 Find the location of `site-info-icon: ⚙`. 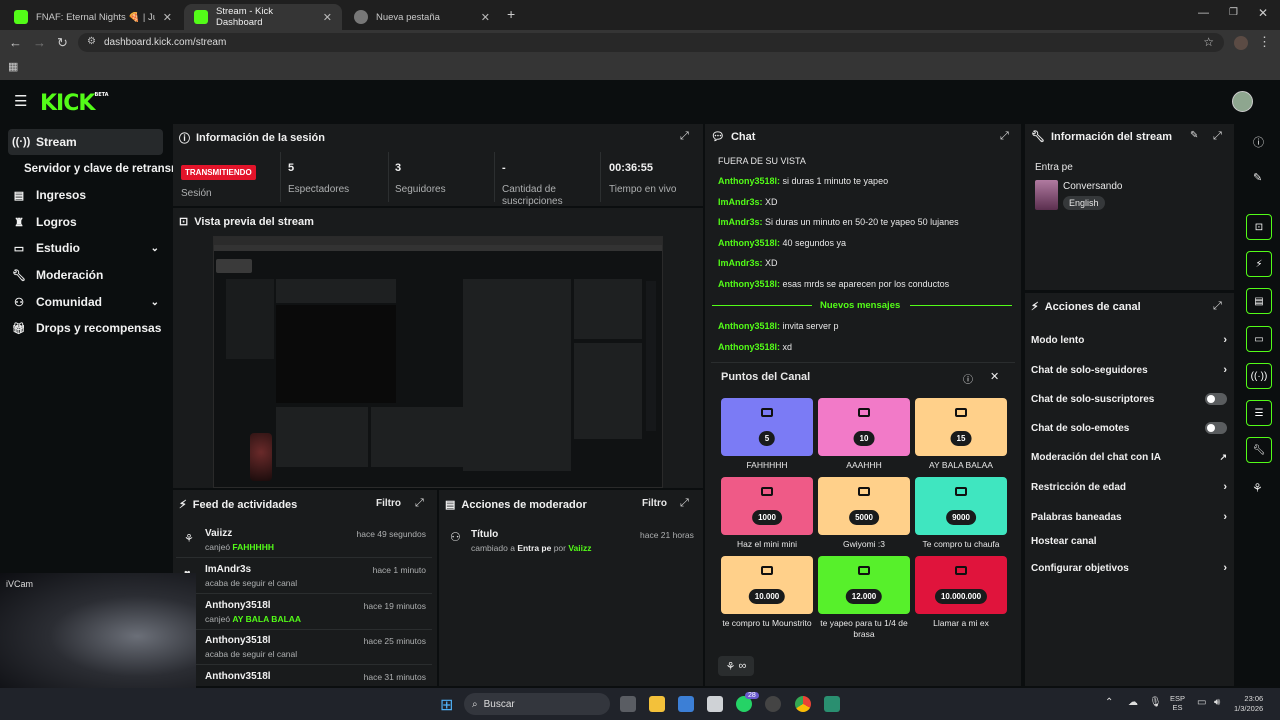

site-info-icon: ⚙ is located at coordinates (91, 41).